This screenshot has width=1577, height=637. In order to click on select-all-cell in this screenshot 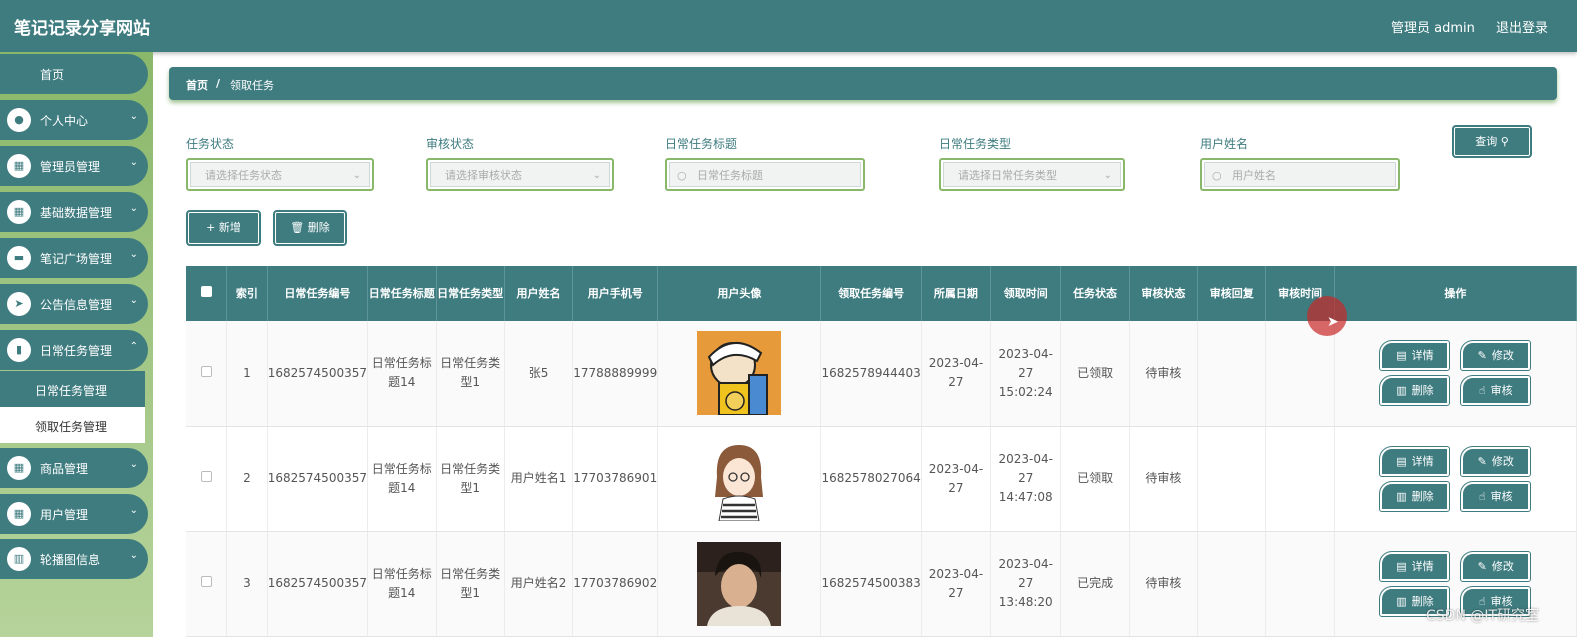, I will do `click(207, 293)`.